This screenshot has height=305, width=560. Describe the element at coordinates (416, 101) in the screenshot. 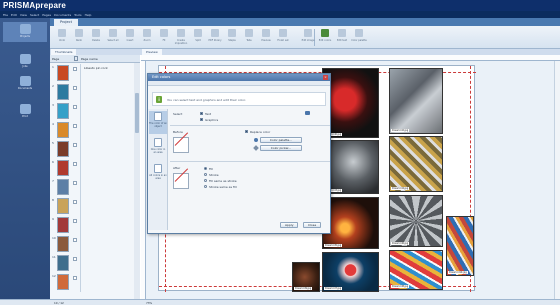

I see `page-photo: Dreamcd2.jpg` at that location.